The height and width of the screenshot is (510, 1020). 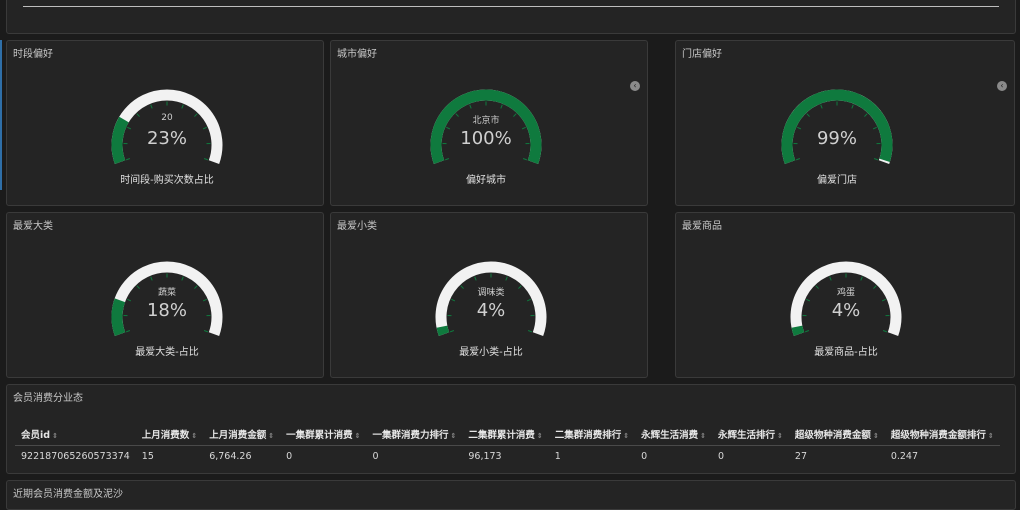 I want to click on column-header-label: 一集群消费力排行, so click(x=410, y=435).